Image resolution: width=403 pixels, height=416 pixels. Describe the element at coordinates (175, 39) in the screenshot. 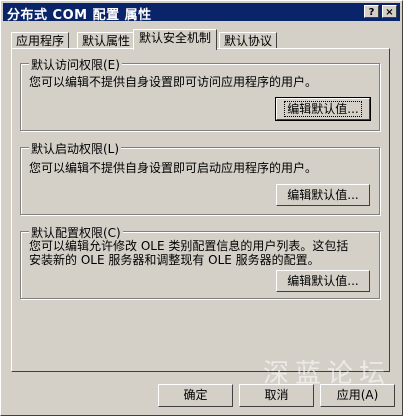

I see `tab-default-security: 默认安全机制` at that location.